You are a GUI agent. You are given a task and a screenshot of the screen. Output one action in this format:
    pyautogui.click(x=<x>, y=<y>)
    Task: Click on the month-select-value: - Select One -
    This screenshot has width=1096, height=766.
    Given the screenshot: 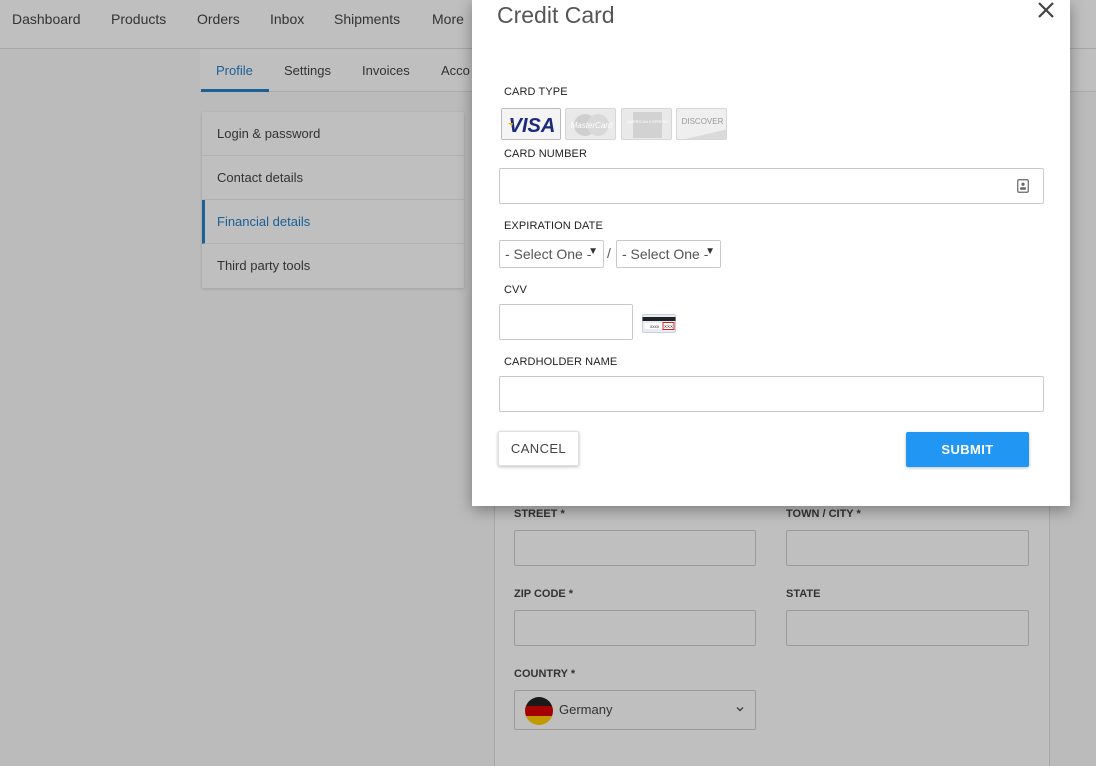 What is the action you would take?
    pyautogui.click(x=548, y=254)
    